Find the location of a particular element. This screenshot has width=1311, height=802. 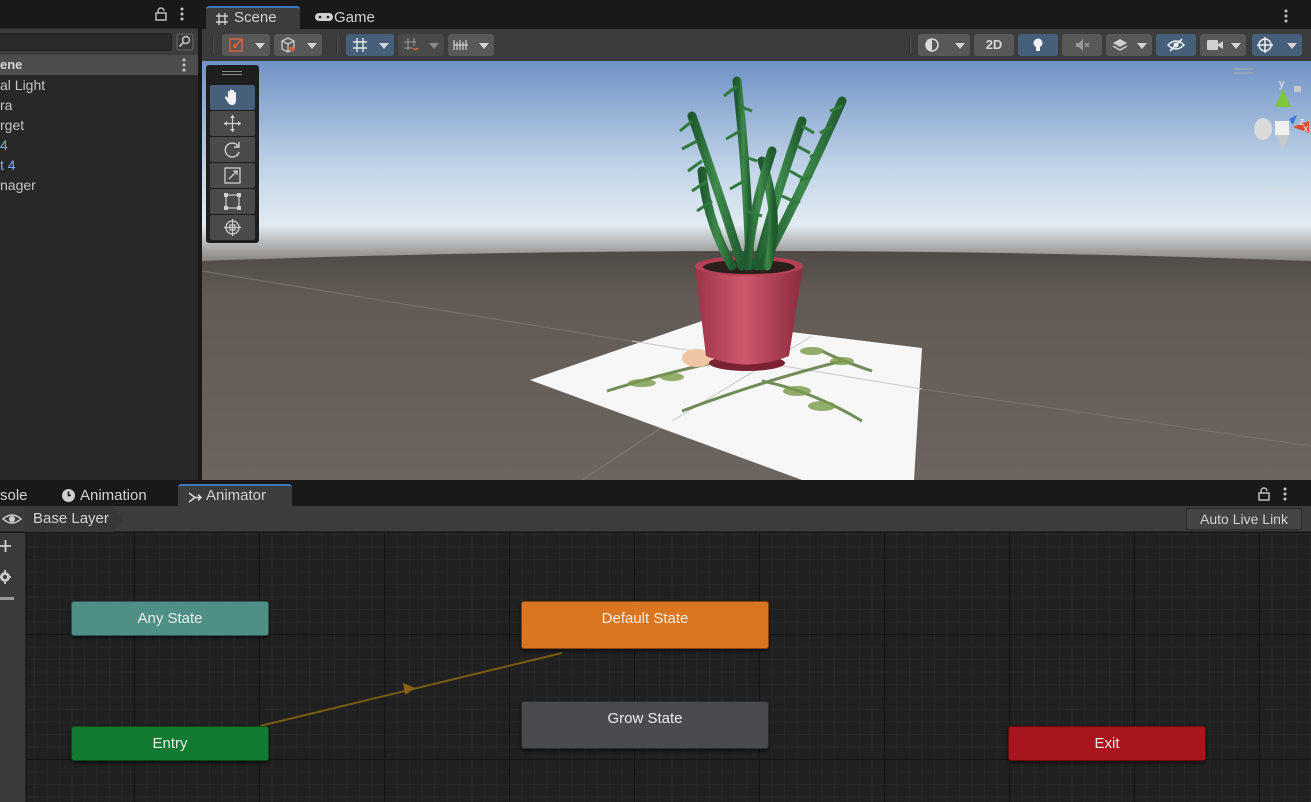

hierarchy-item: 4 is located at coordinates (4, 145).